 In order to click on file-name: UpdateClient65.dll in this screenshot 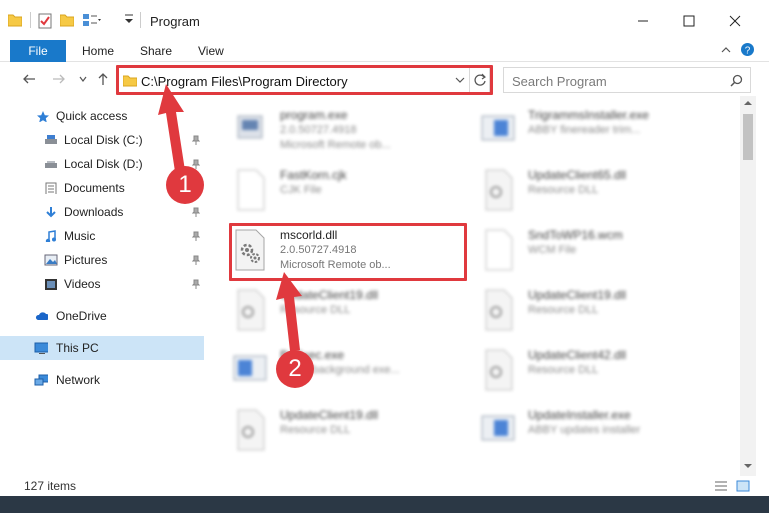, I will do `click(577, 175)`.